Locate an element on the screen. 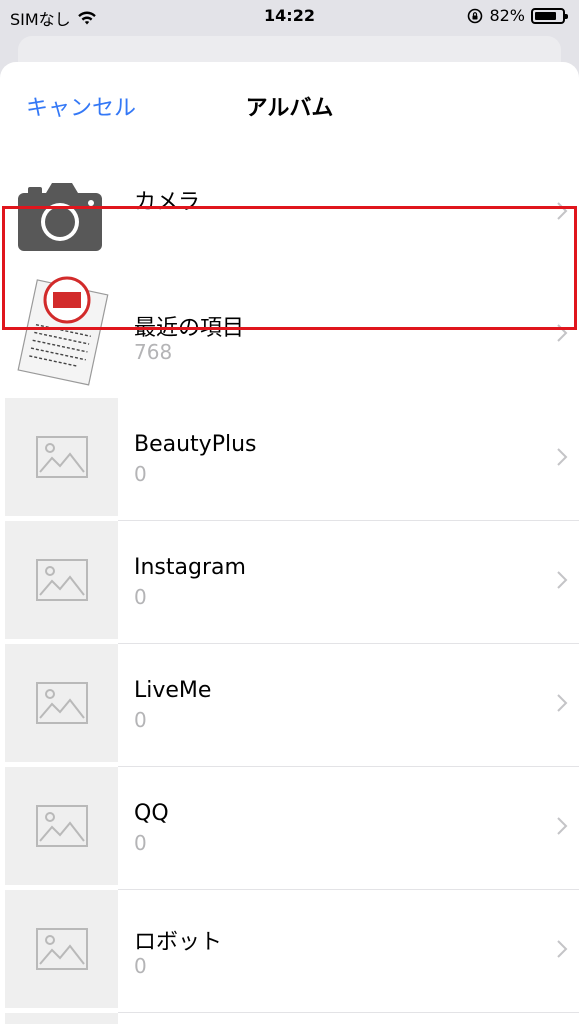 This screenshot has height=1024, width=579. nav-bar: キャンセル アルバム is located at coordinates (289, 105).